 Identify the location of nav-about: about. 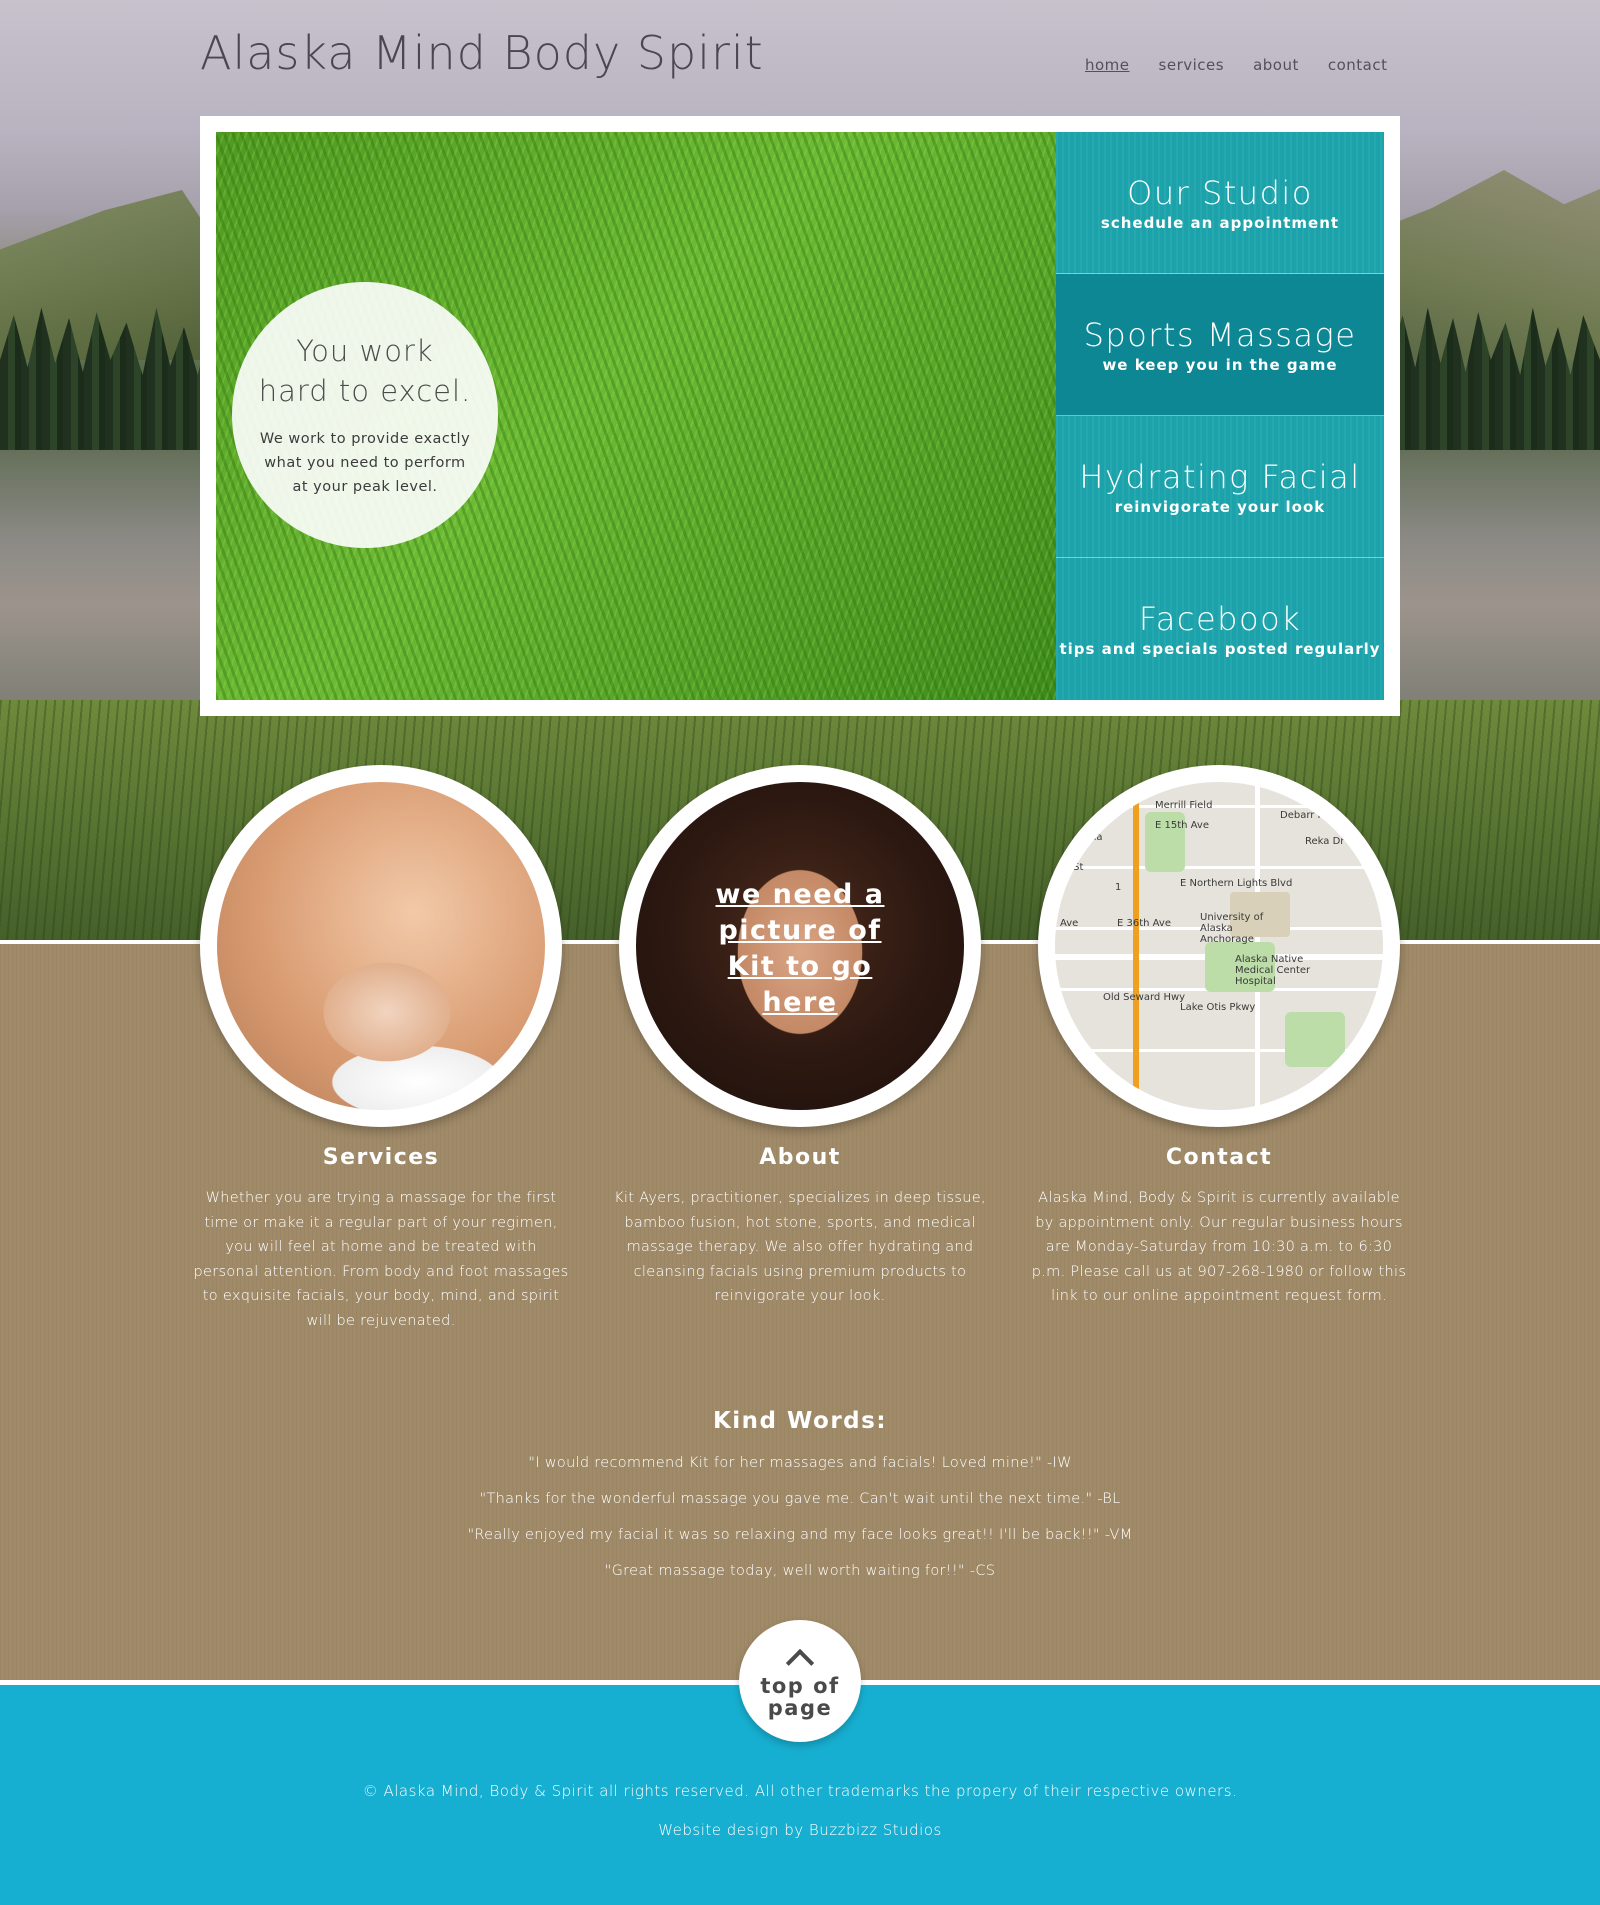
(1276, 65).